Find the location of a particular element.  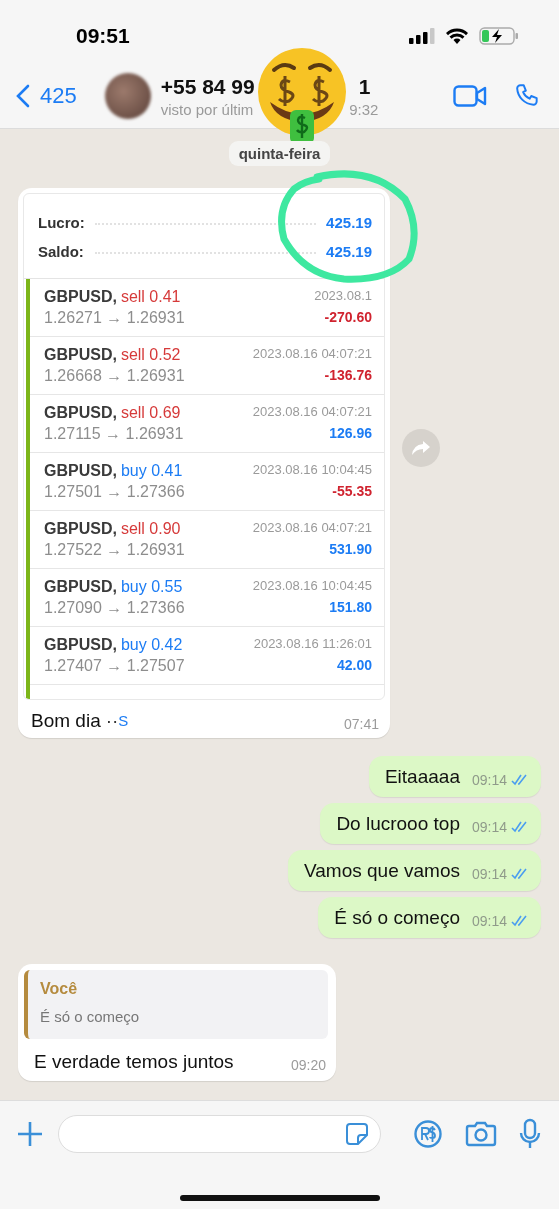

signal-icon is located at coordinates (422, 36).